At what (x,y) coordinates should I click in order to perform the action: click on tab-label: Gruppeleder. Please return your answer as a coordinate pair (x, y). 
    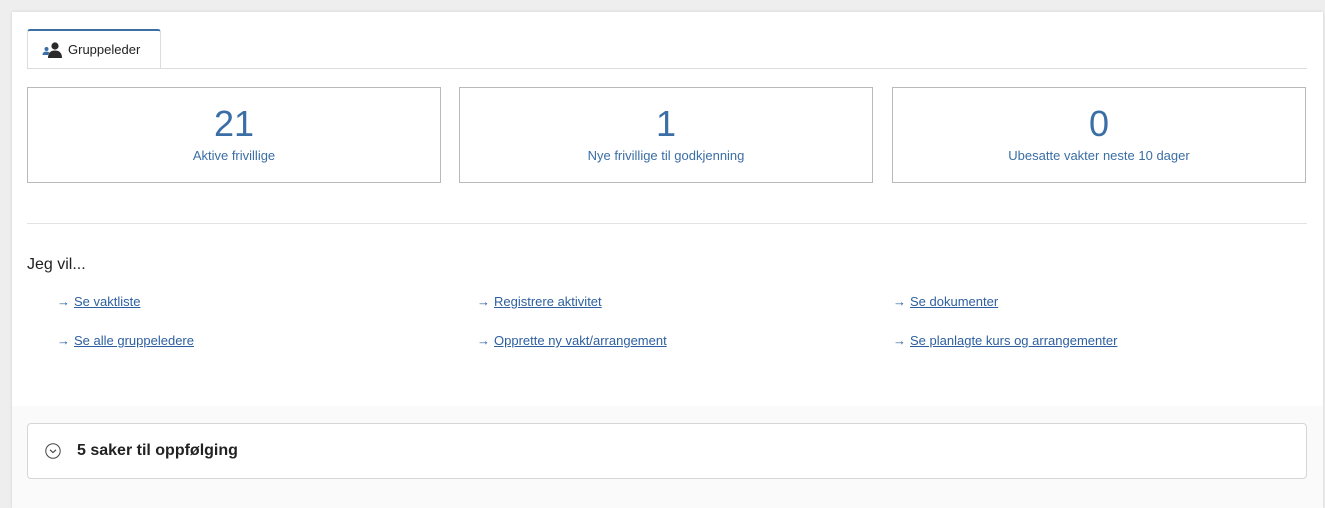
    Looking at the image, I should click on (104, 49).